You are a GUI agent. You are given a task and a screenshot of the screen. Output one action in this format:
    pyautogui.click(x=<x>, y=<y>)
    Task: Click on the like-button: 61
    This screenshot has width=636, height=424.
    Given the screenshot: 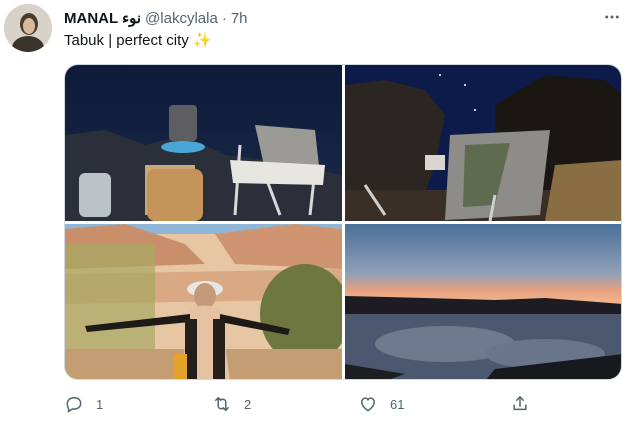 What is the action you would take?
    pyautogui.click(x=381, y=404)
    